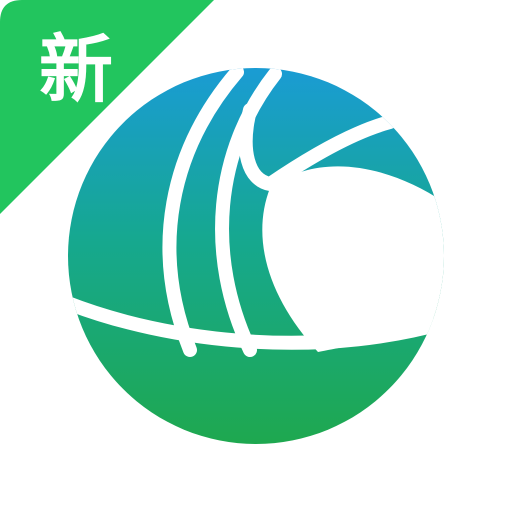  Describe the element at coordinates (76, 70) in the screenshot. I see `new-badge-label: 新` at that location.